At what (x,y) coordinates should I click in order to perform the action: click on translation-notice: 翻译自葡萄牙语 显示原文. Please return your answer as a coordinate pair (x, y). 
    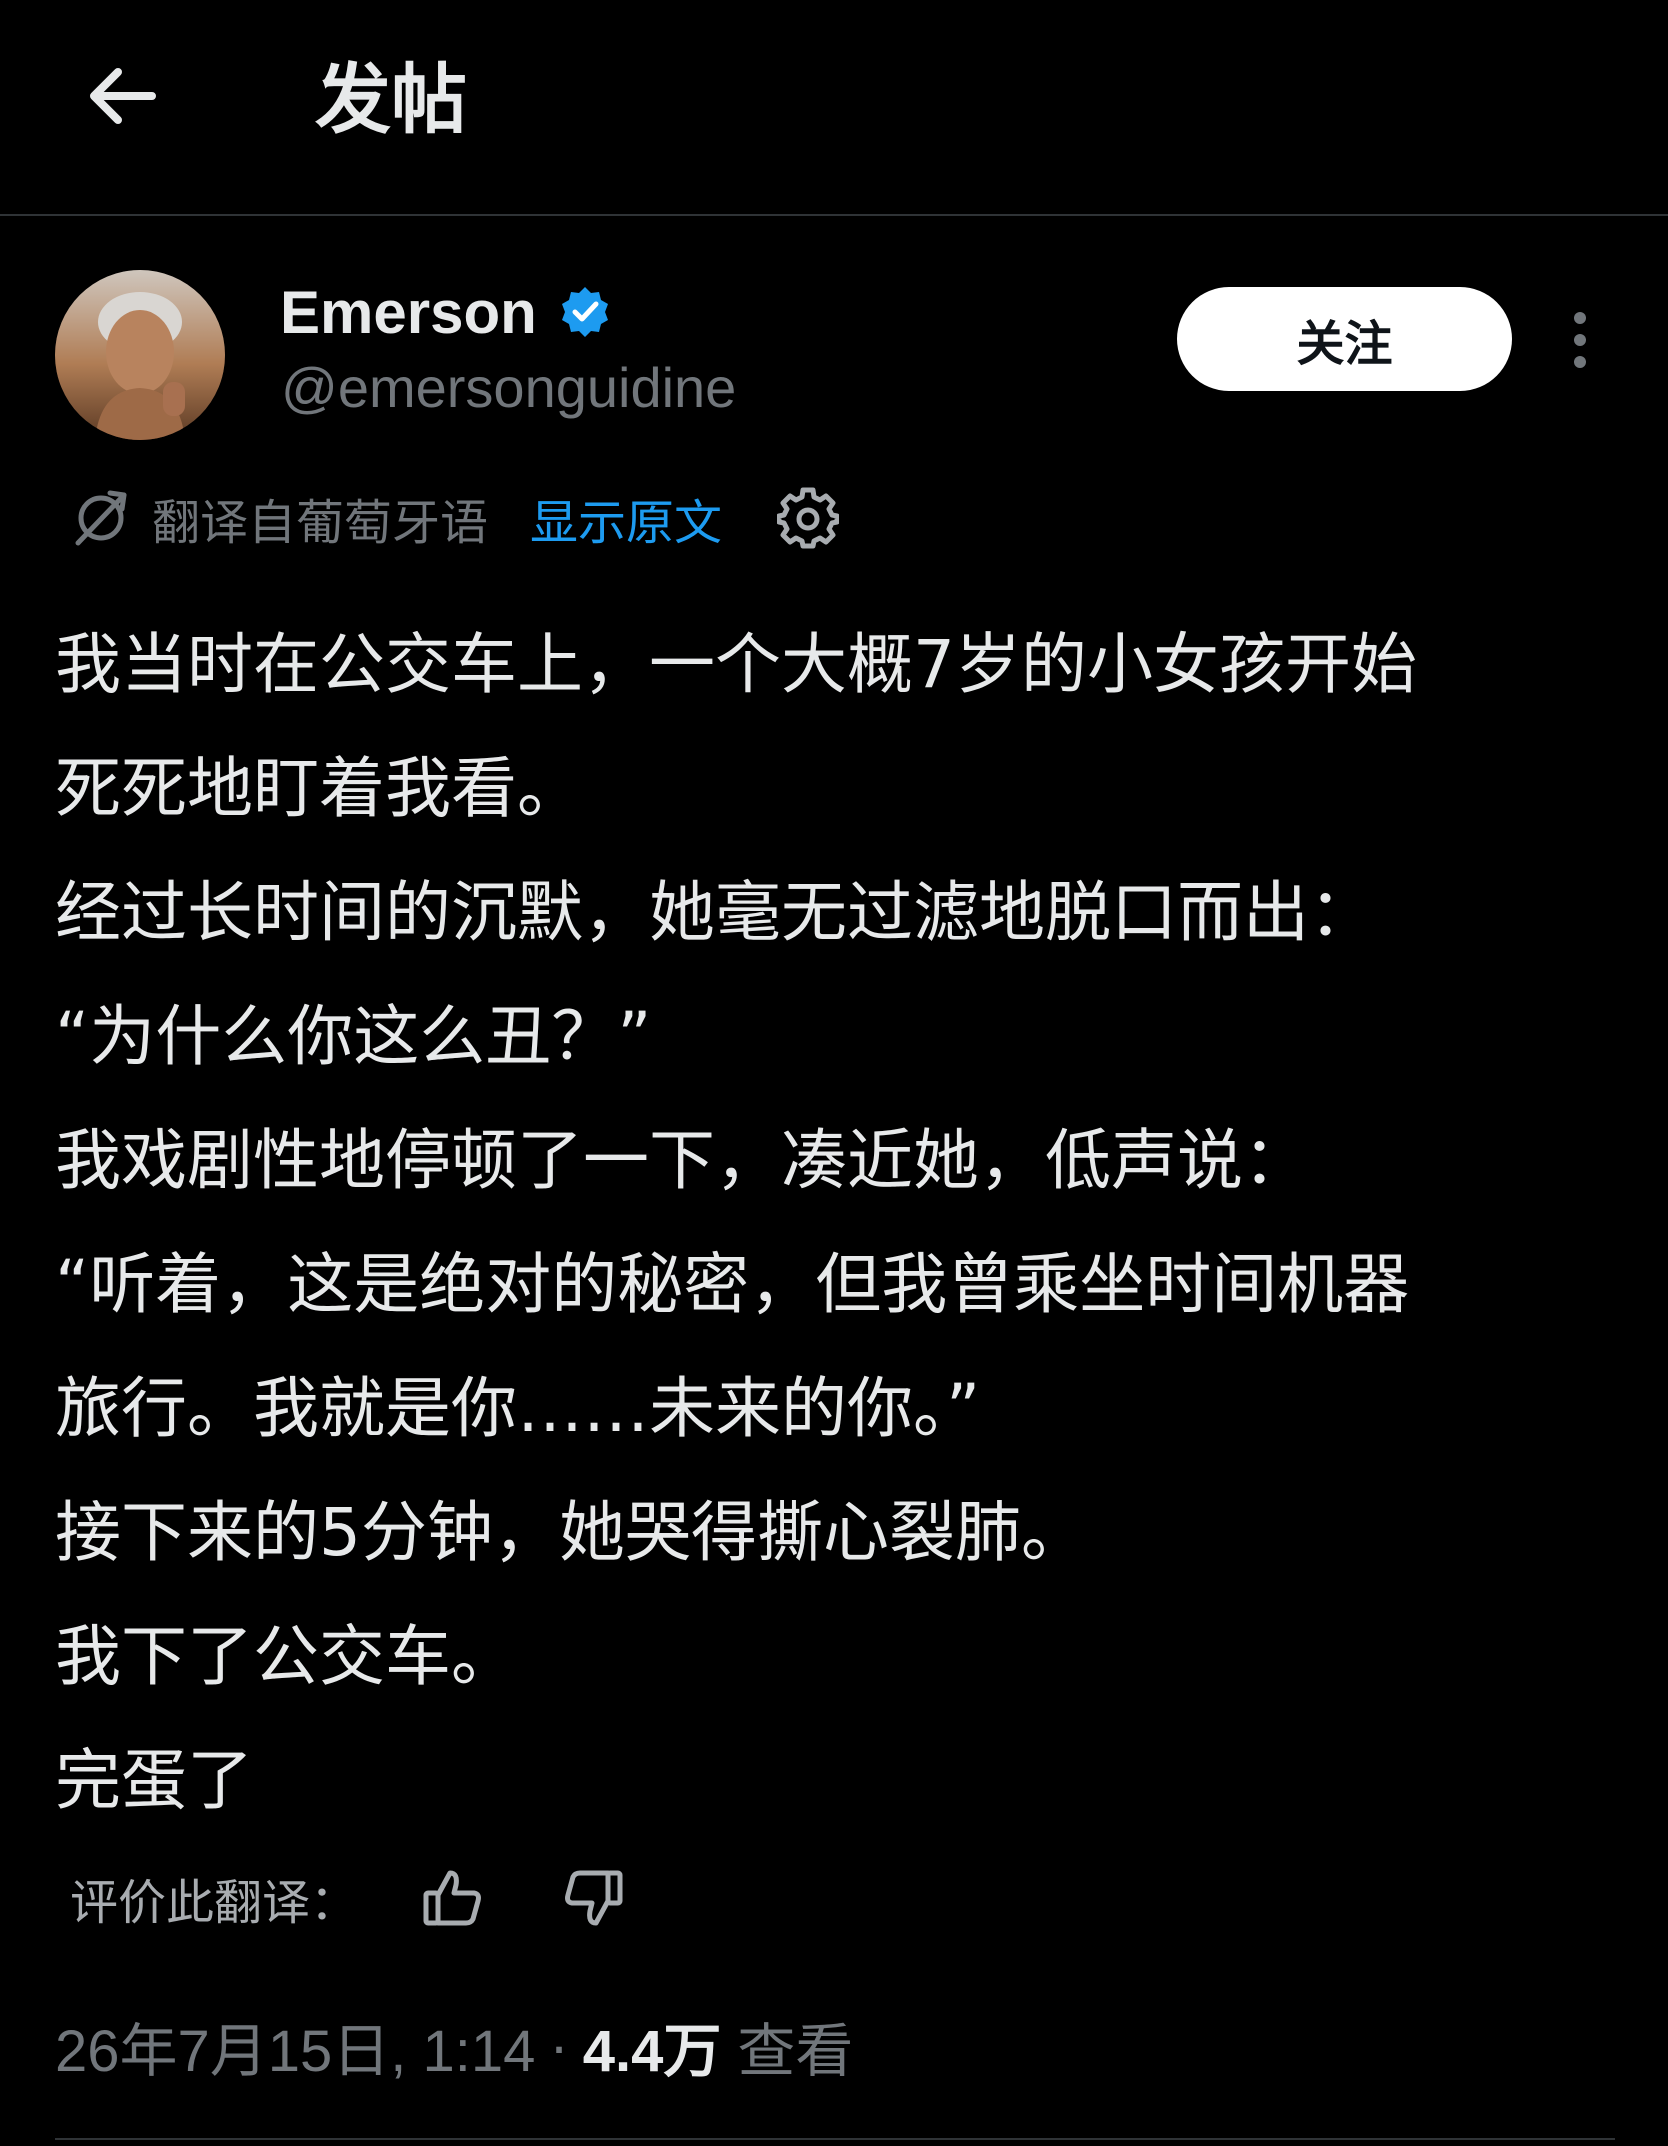
    Looking at the image, I should click on (455, 518).